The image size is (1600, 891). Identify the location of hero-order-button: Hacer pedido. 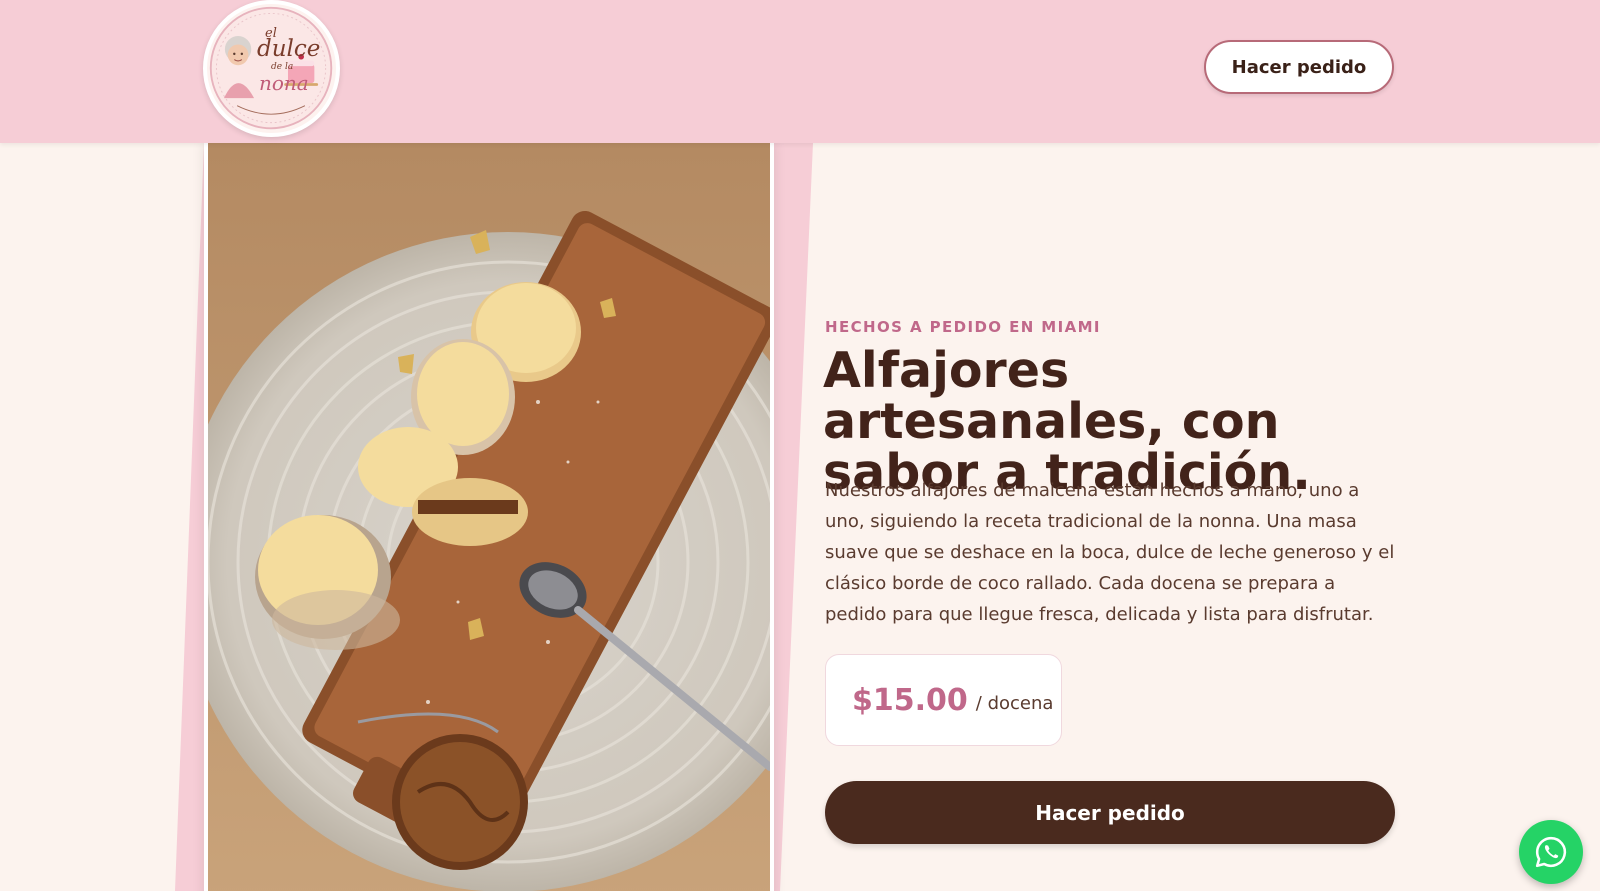
(1110, 812).